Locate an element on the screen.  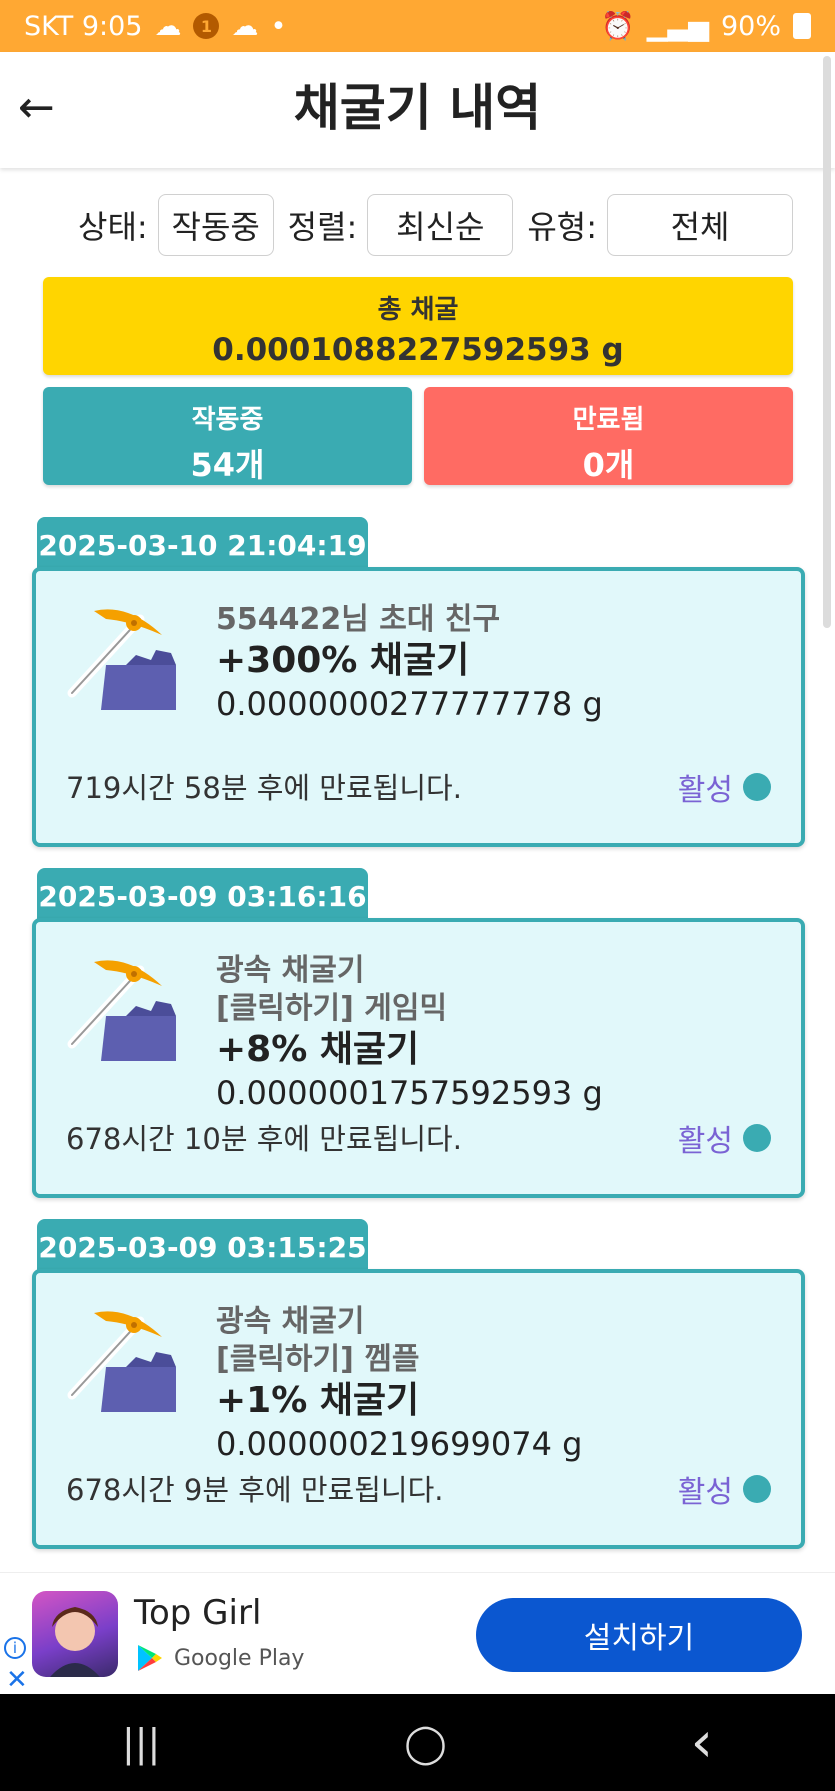
signal-icon: ▁▃▅ is located at coordinates (677, 26).